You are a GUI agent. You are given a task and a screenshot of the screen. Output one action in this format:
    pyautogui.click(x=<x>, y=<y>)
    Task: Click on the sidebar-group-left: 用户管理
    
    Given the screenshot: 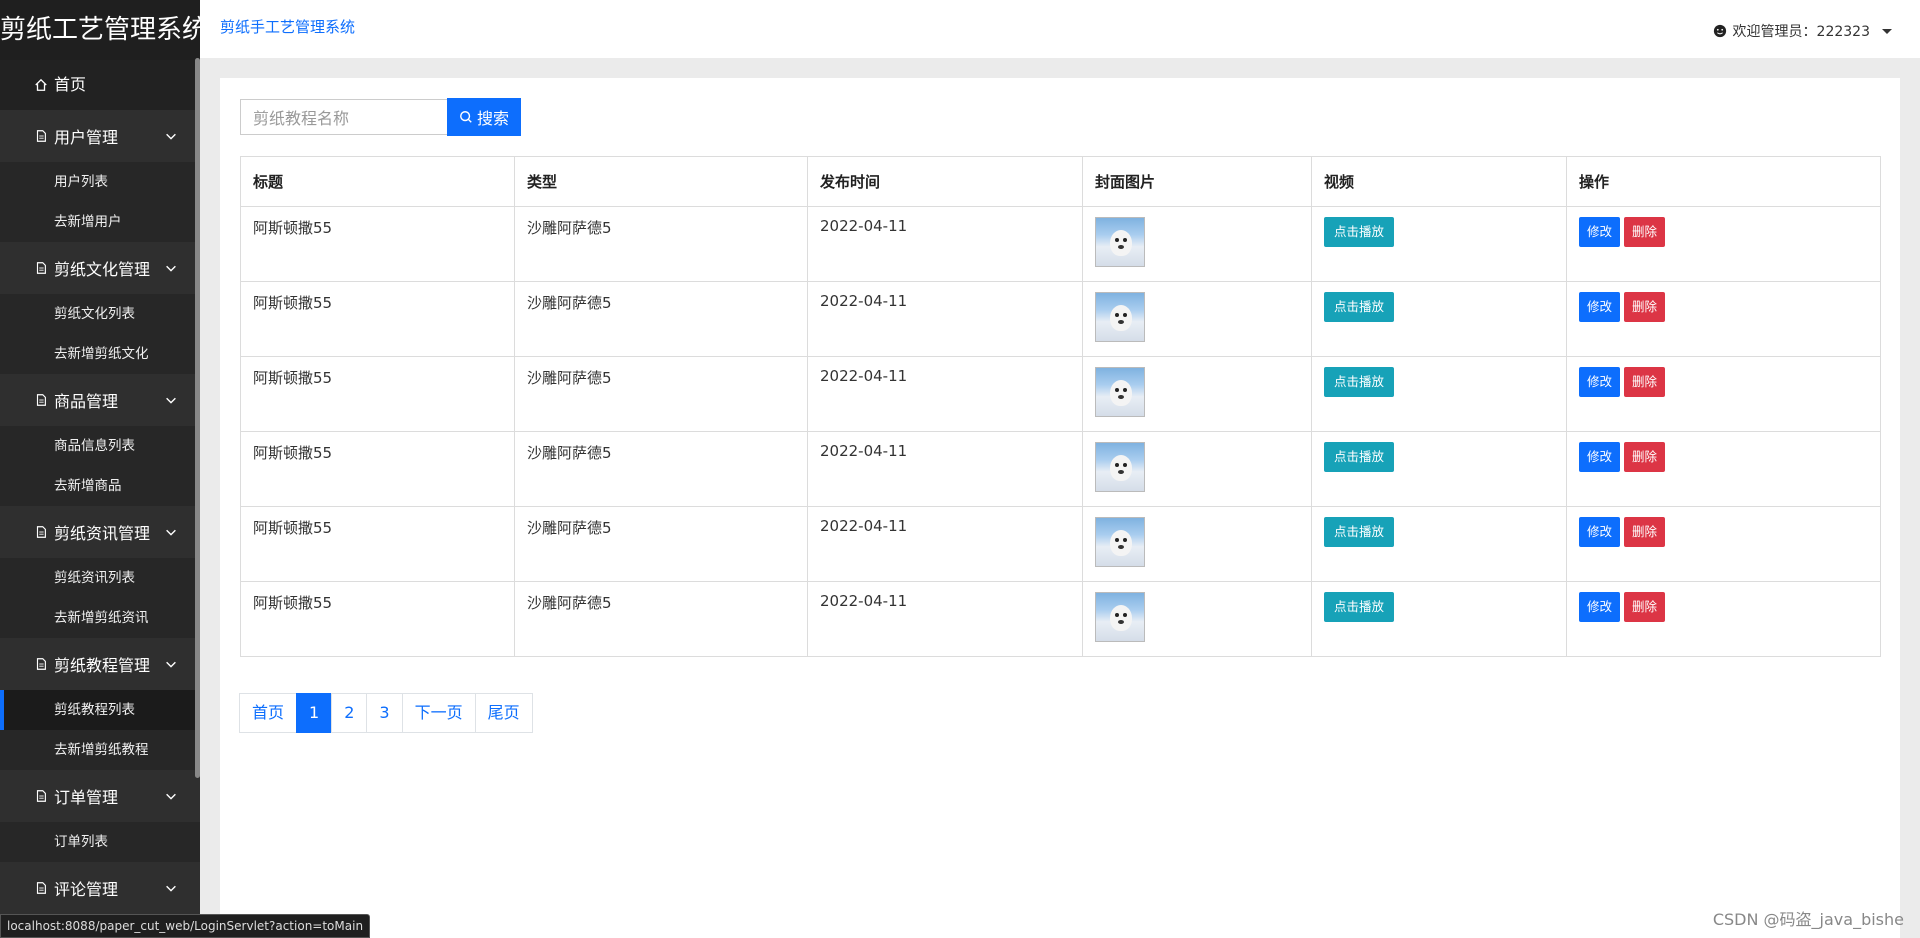 What is the action you would take?
    pyautogui.click(x=76, y=136)
    